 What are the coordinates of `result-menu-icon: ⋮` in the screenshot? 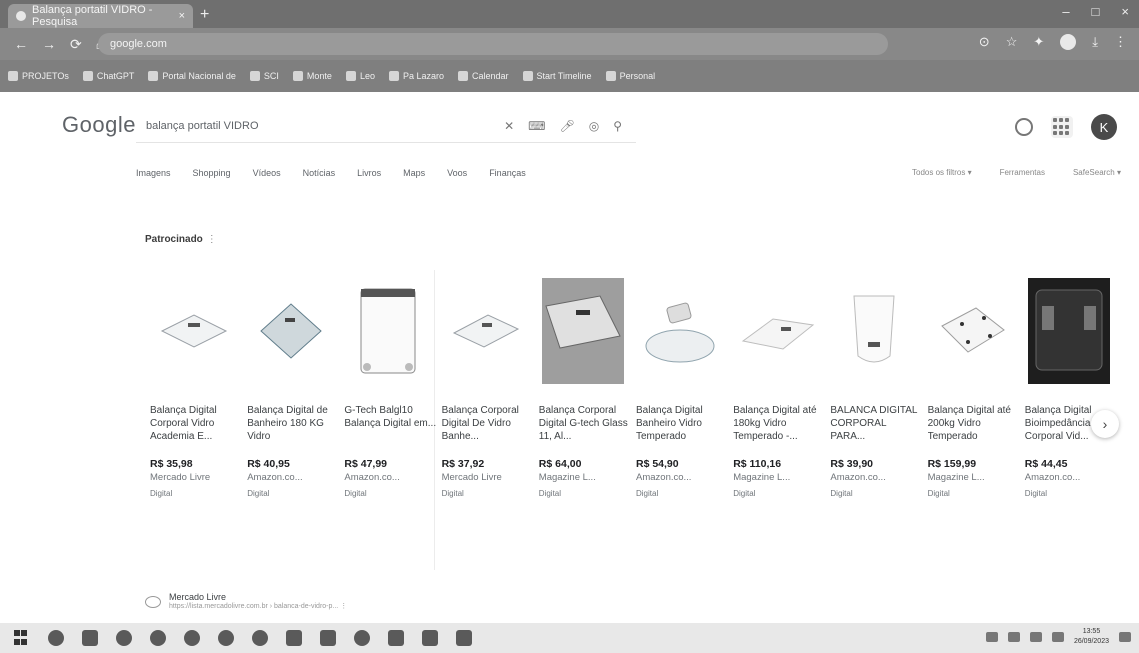 It's located at (343, 606).